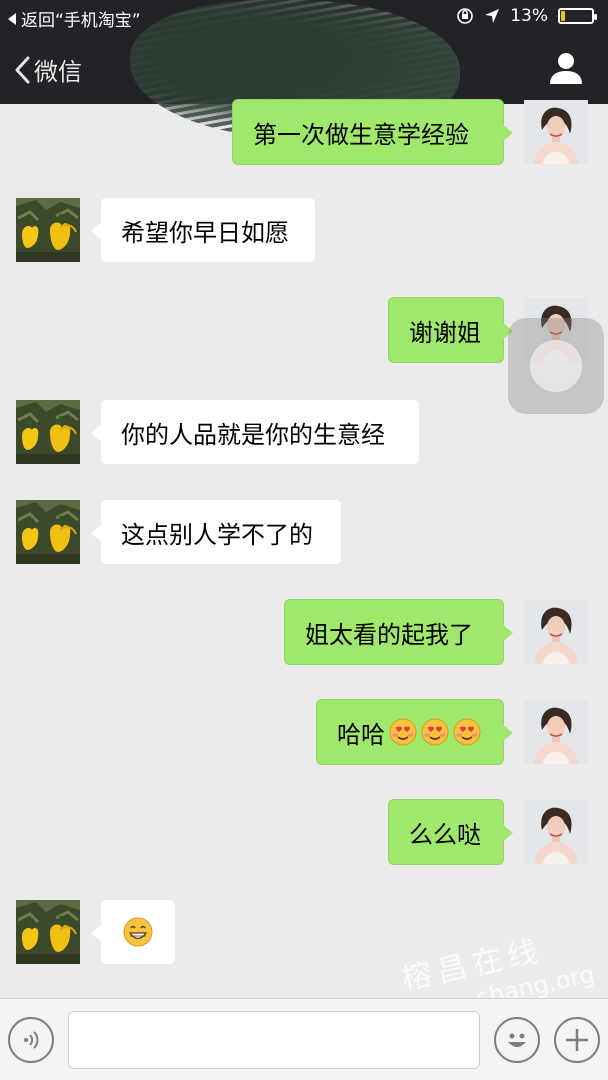  I want to click on back-triangle-icon, so click(12, 18).